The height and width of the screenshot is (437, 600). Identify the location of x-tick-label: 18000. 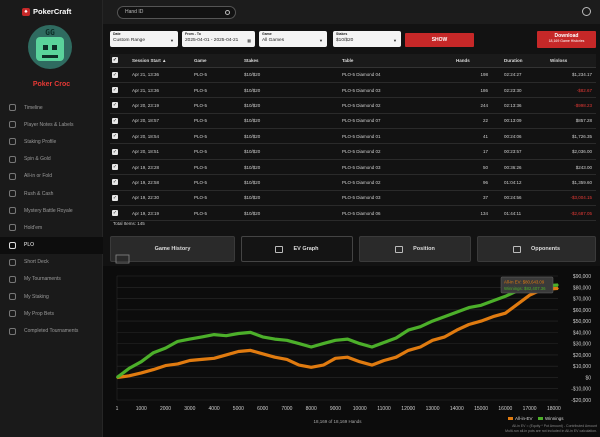
(554, 409).